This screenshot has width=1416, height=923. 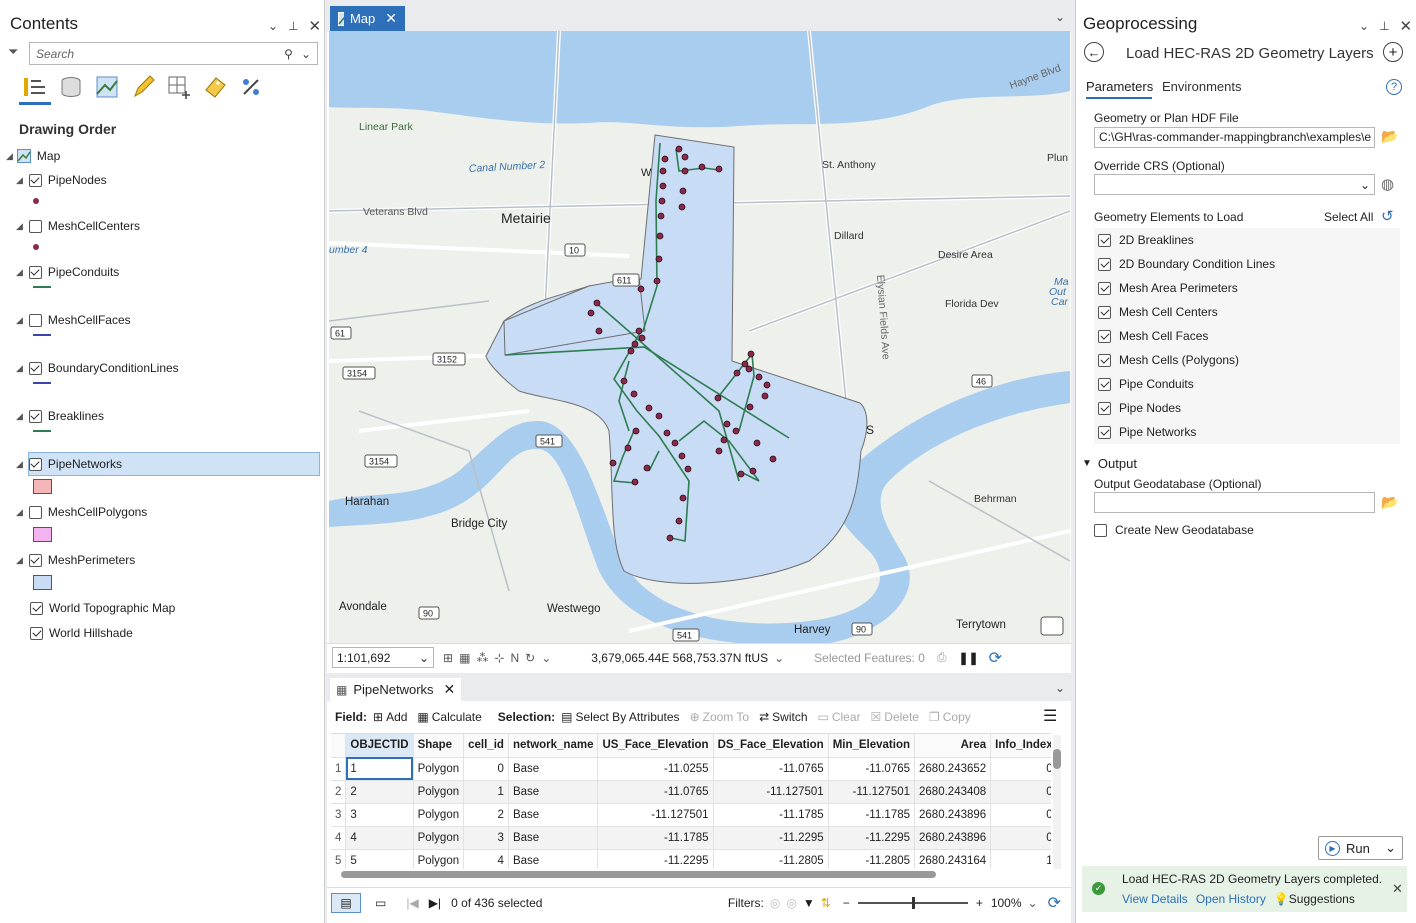 What do you see at coordinates (33, 156) in the screenshot?
I see `map-node: ◢ Map` at bounding box center [33, 156].